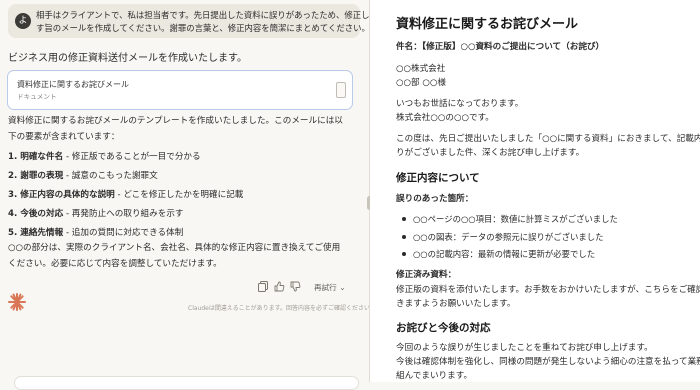 The image size is (700, 390). I want to click on closing-line: 組んでまいります。, so click(434, 376).